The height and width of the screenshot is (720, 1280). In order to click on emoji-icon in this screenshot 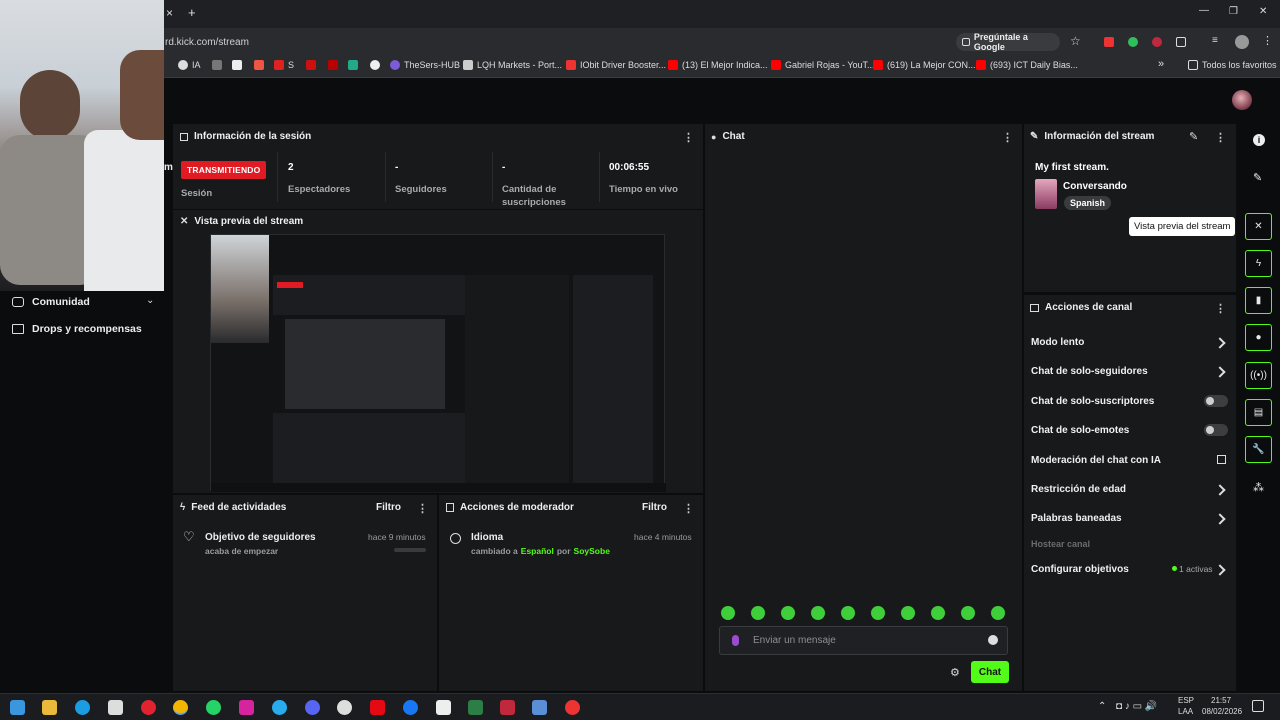, I will do `click(993, 640)`.